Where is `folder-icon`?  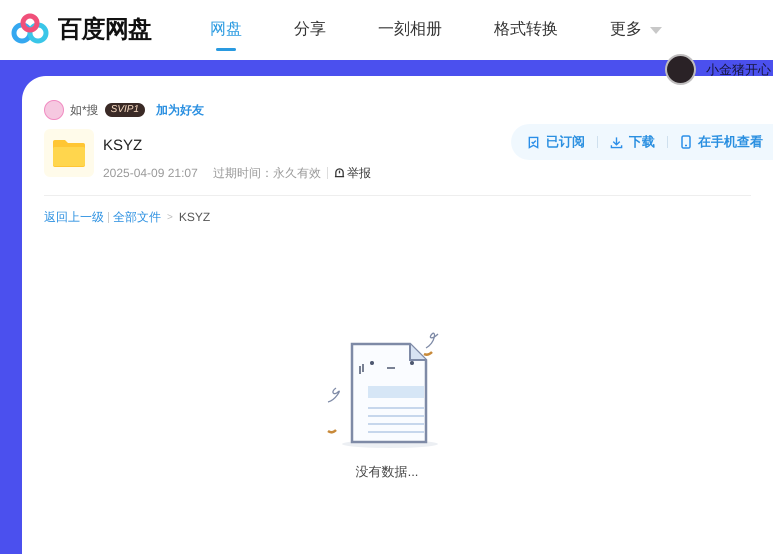 folder-icon is located at coordinates (69, 153).